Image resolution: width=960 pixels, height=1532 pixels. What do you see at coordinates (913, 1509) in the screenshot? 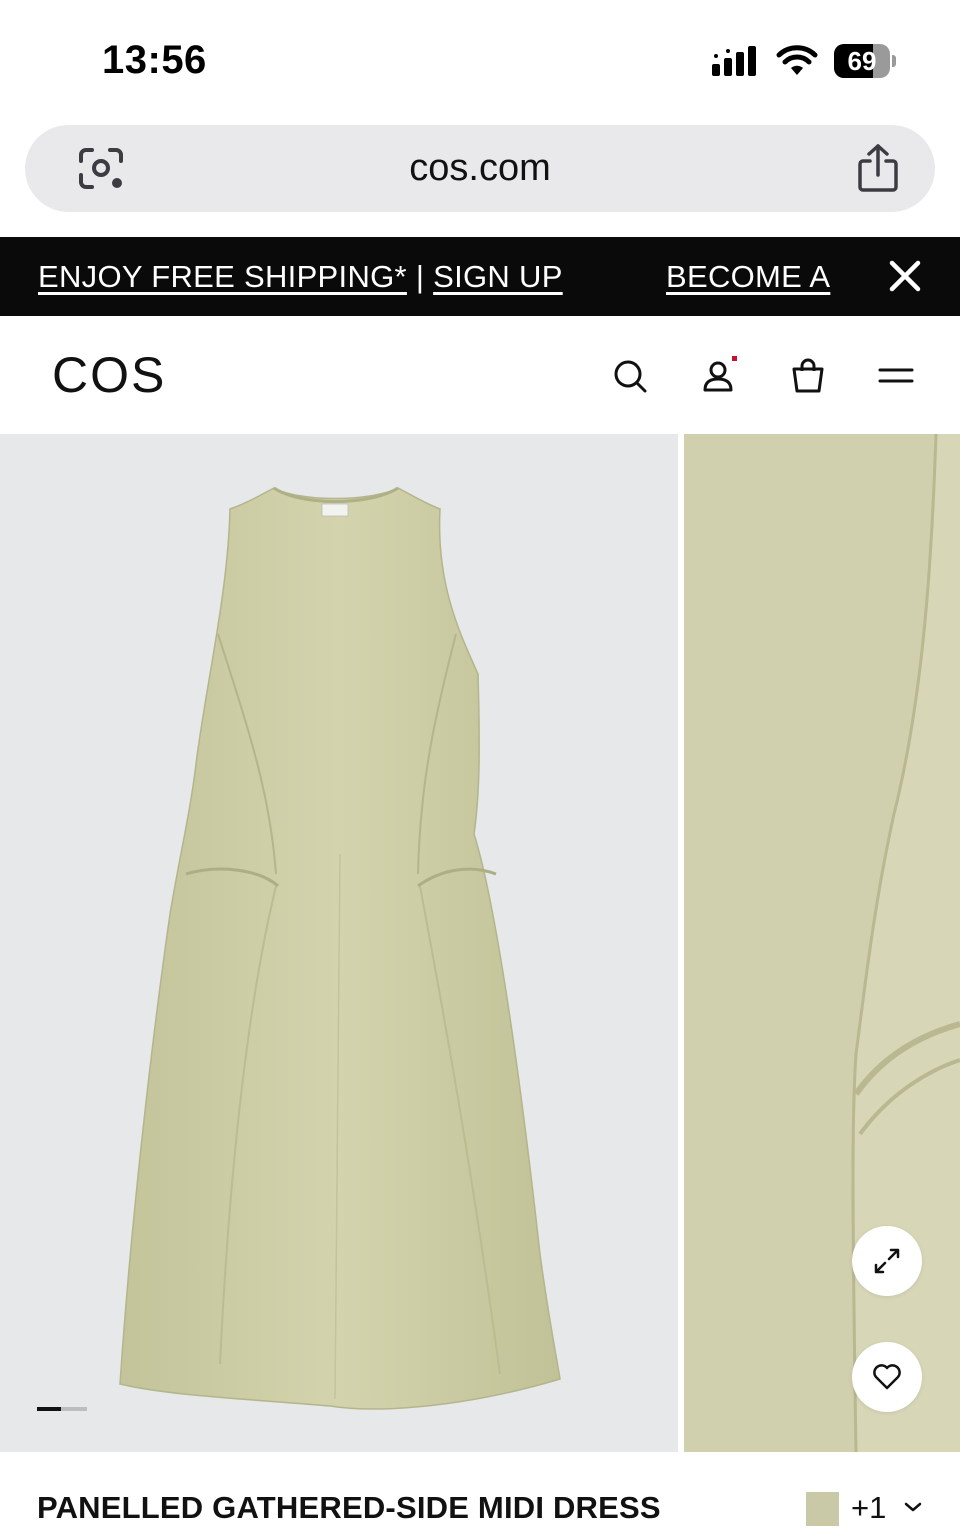
I see `chevron-down-icon` at bounding box center [913, 1509].